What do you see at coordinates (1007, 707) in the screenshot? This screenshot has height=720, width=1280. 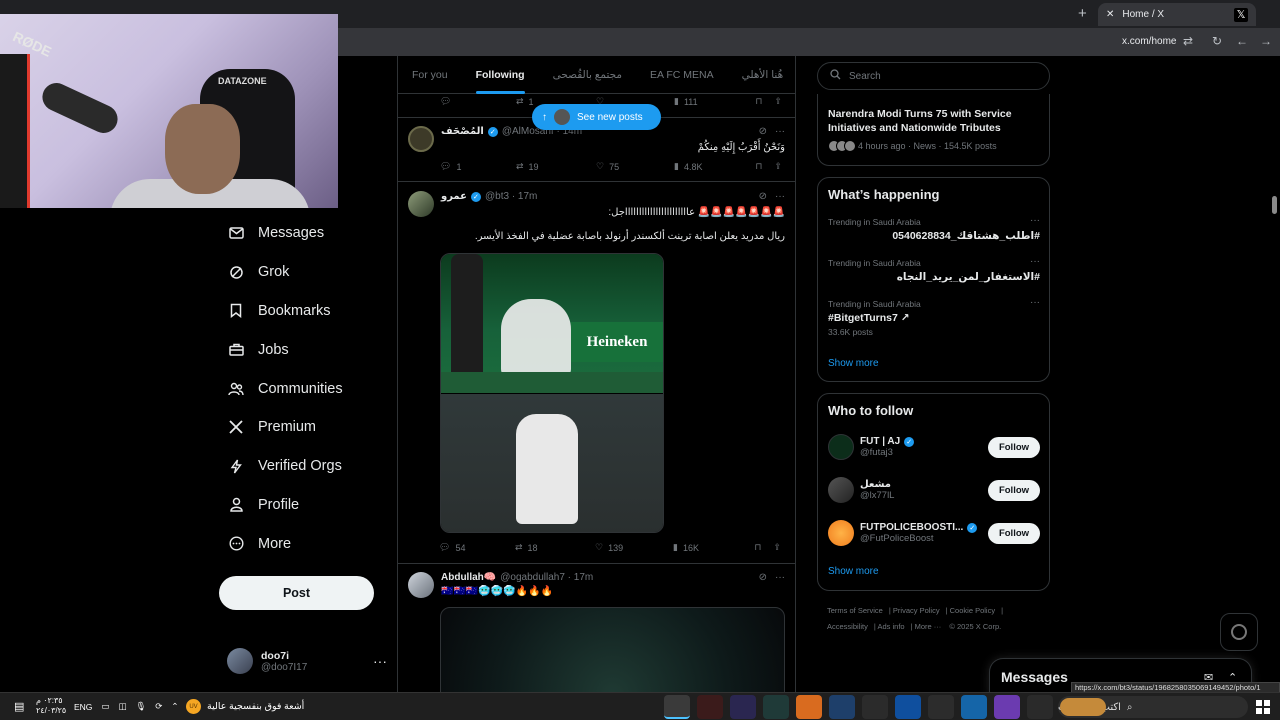 I see `copilot-icon` at bounding box center [1007, 707].